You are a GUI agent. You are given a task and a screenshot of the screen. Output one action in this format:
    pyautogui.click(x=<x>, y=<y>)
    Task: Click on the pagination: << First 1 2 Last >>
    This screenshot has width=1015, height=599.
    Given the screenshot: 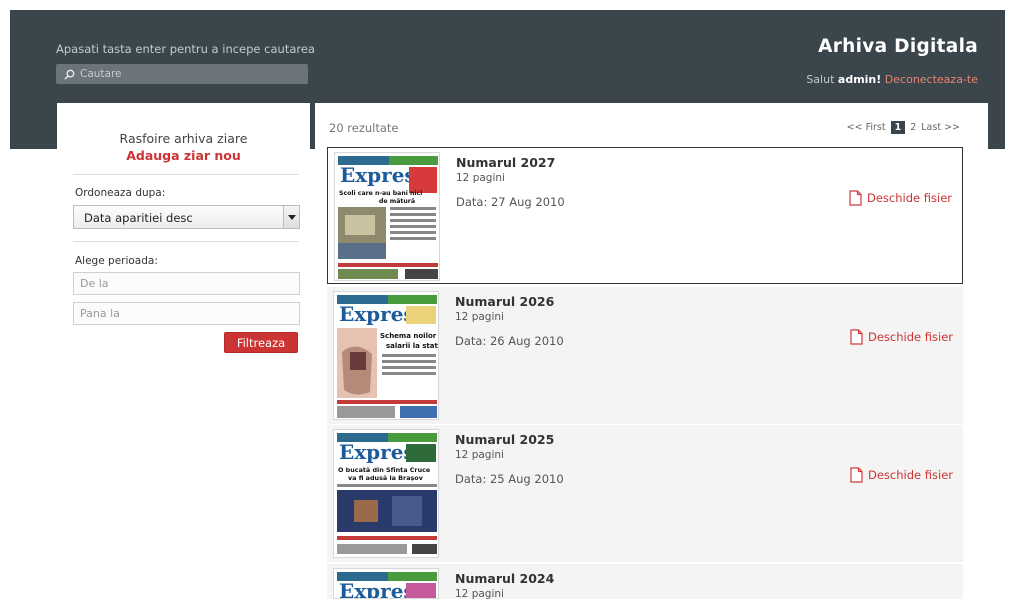 What is the action you would take?
    pyautogui.click(x=901, y=127)
    